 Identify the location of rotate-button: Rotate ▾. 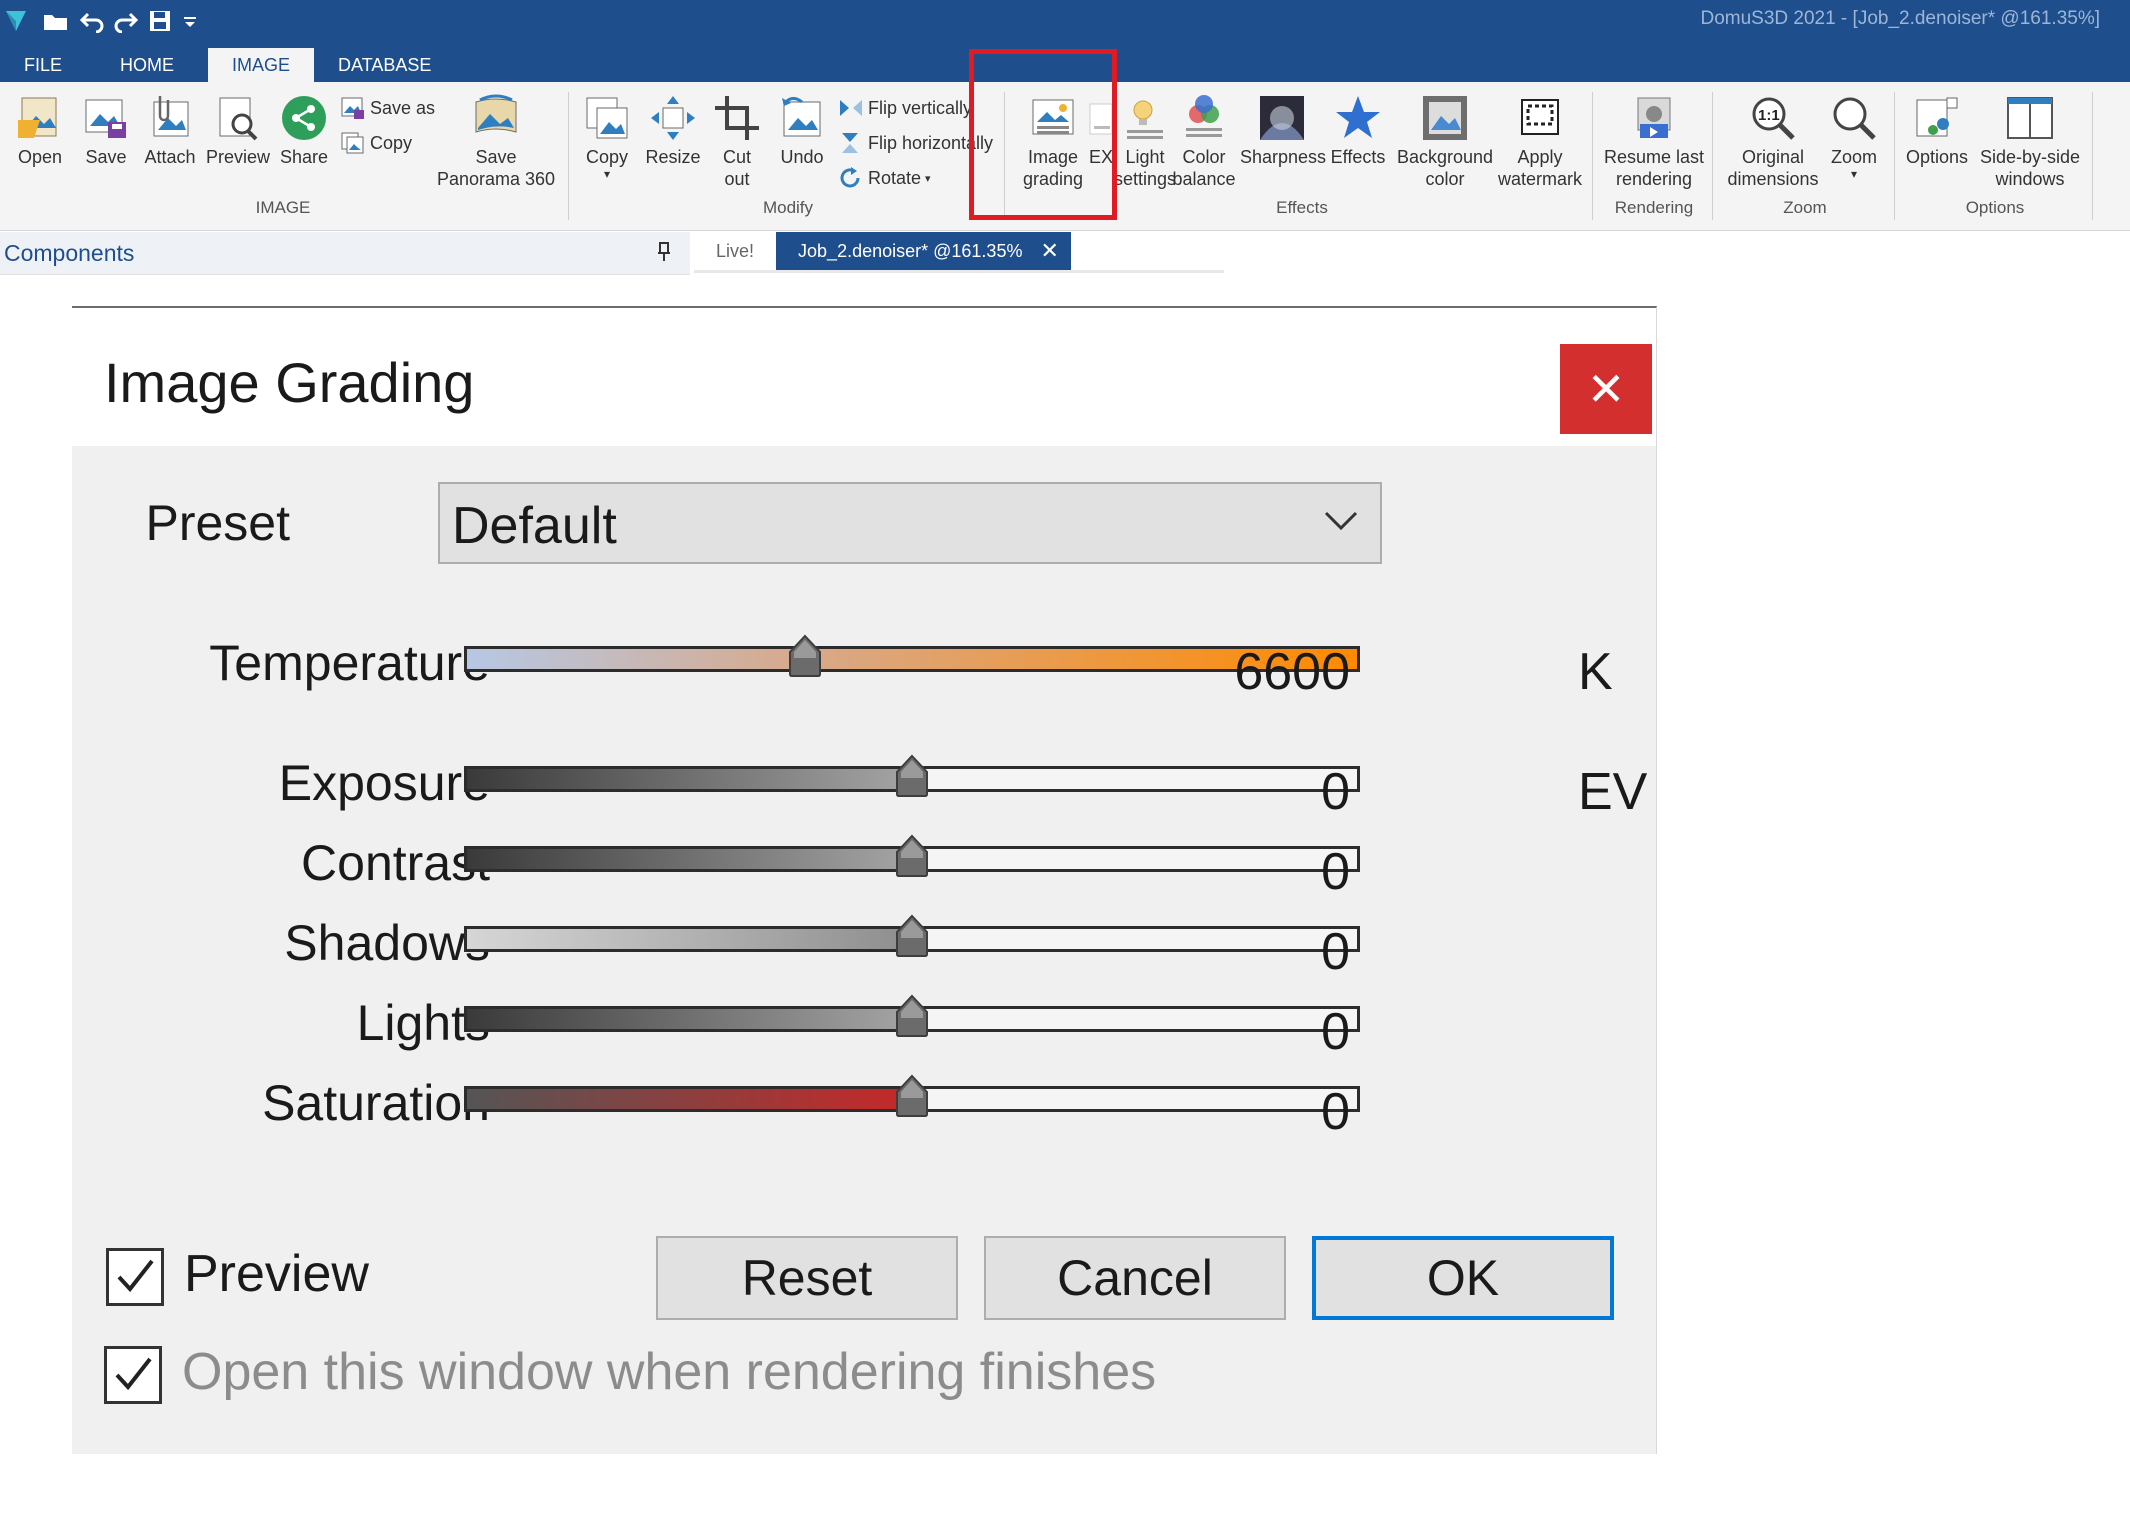
(884, 178).